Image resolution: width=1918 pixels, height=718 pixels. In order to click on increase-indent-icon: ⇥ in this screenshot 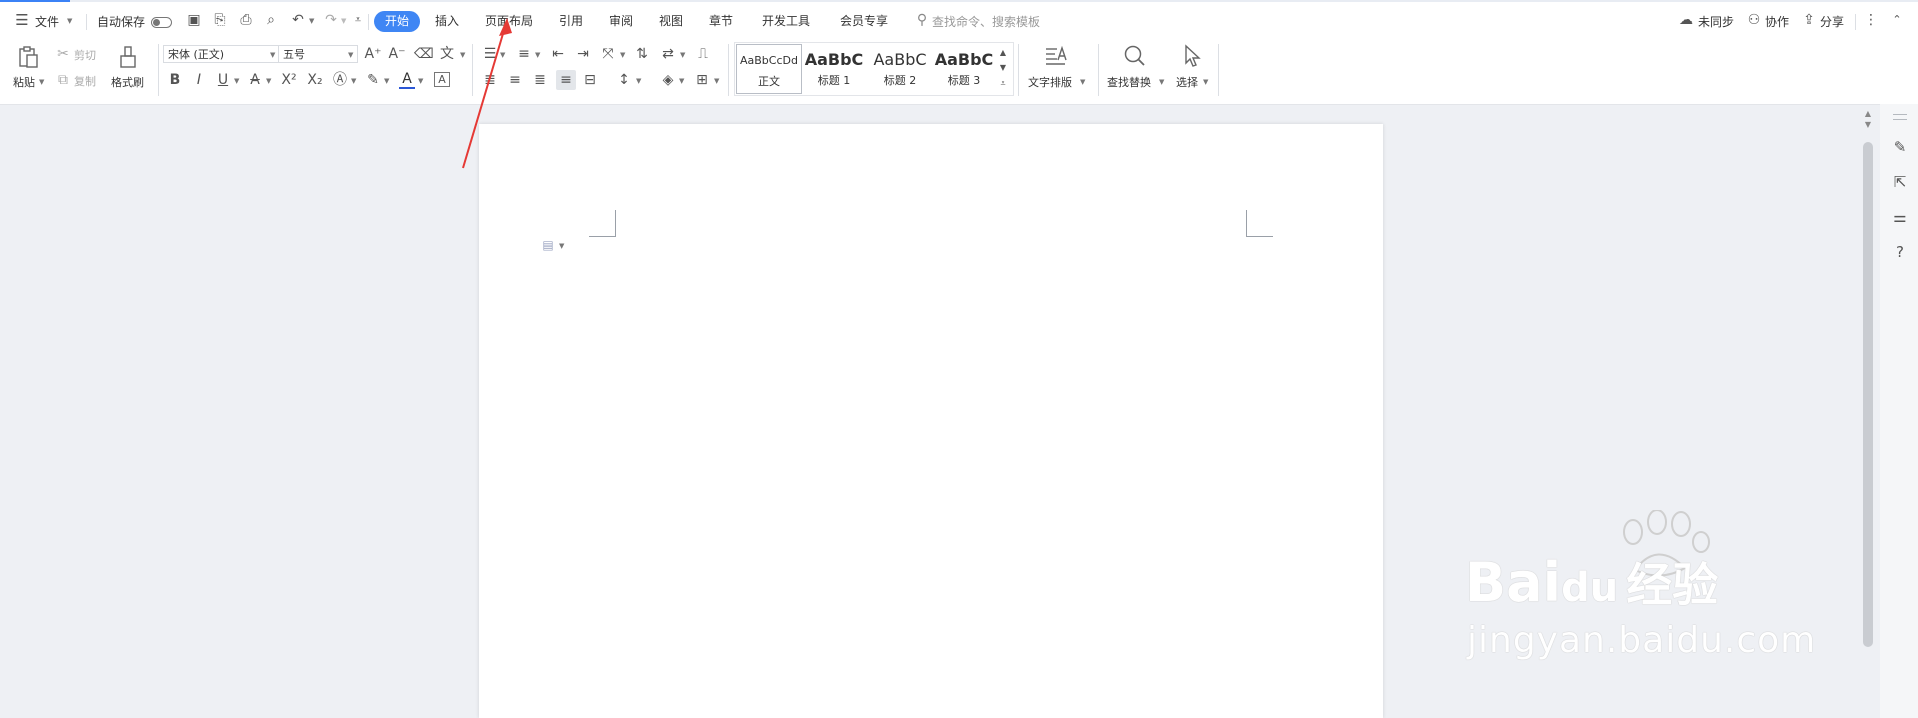, I will do `click(583, 54)`.